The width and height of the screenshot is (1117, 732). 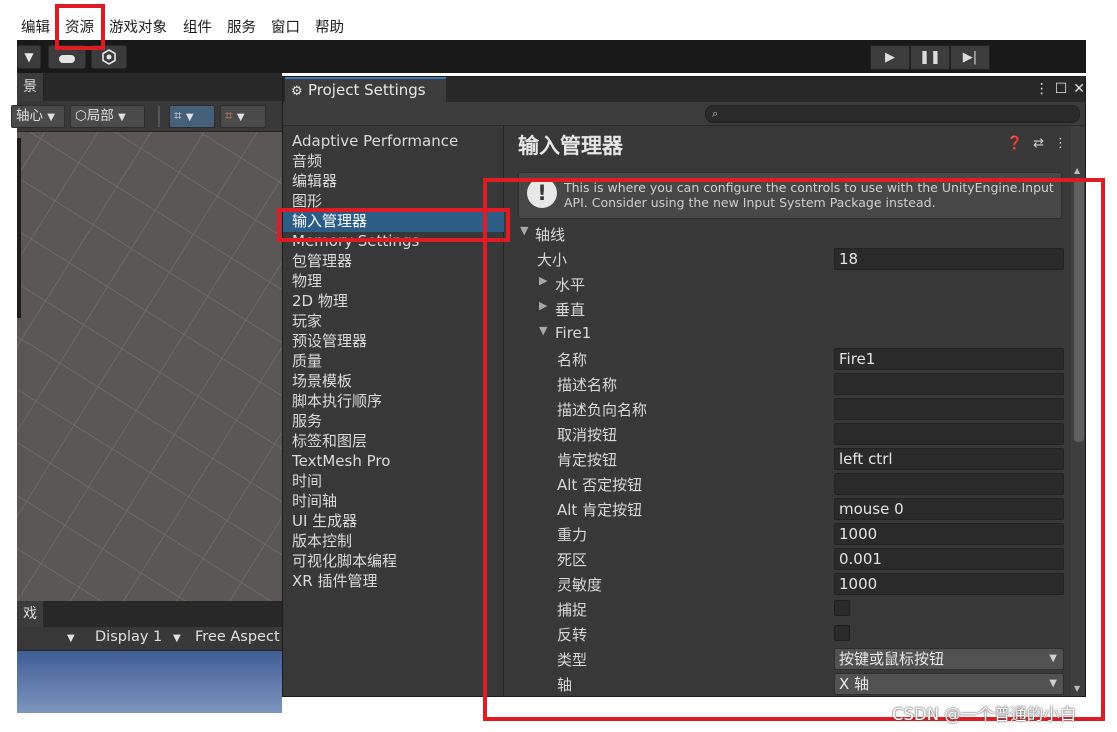 What do you see at coordinates (100, 116) in the screenshot?
I see `local-label: 局部` at bounding box center [100, 116].